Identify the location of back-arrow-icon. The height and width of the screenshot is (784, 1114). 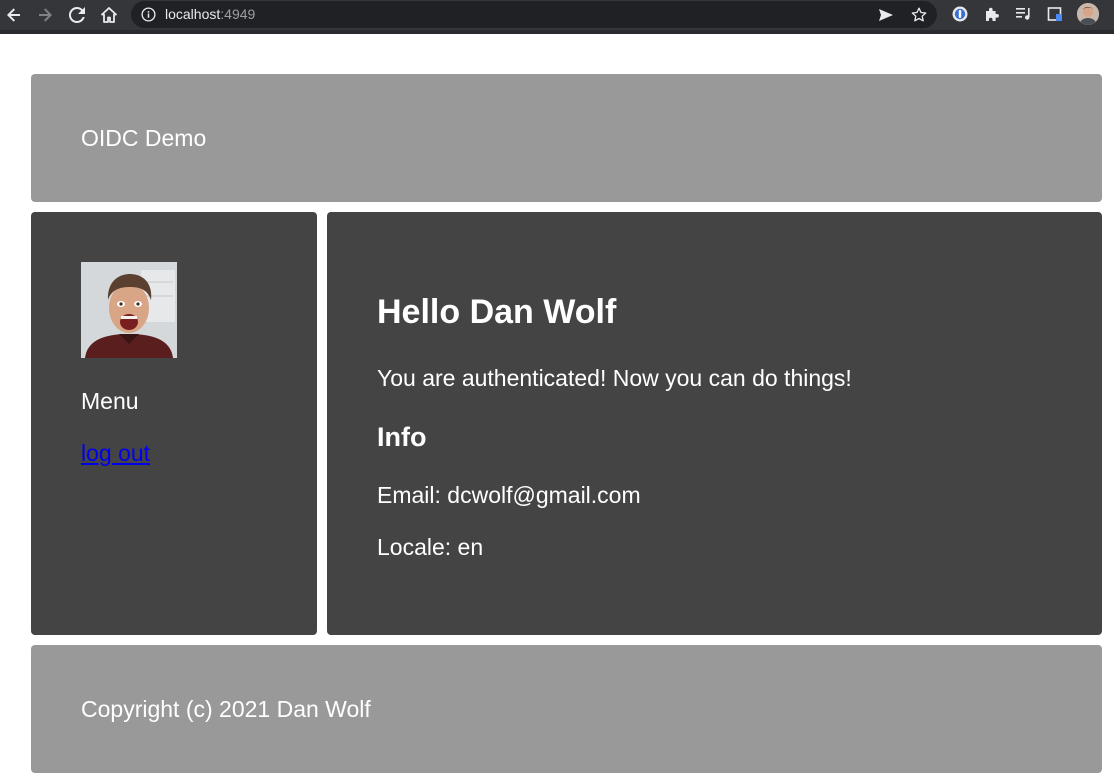
(14, 15).